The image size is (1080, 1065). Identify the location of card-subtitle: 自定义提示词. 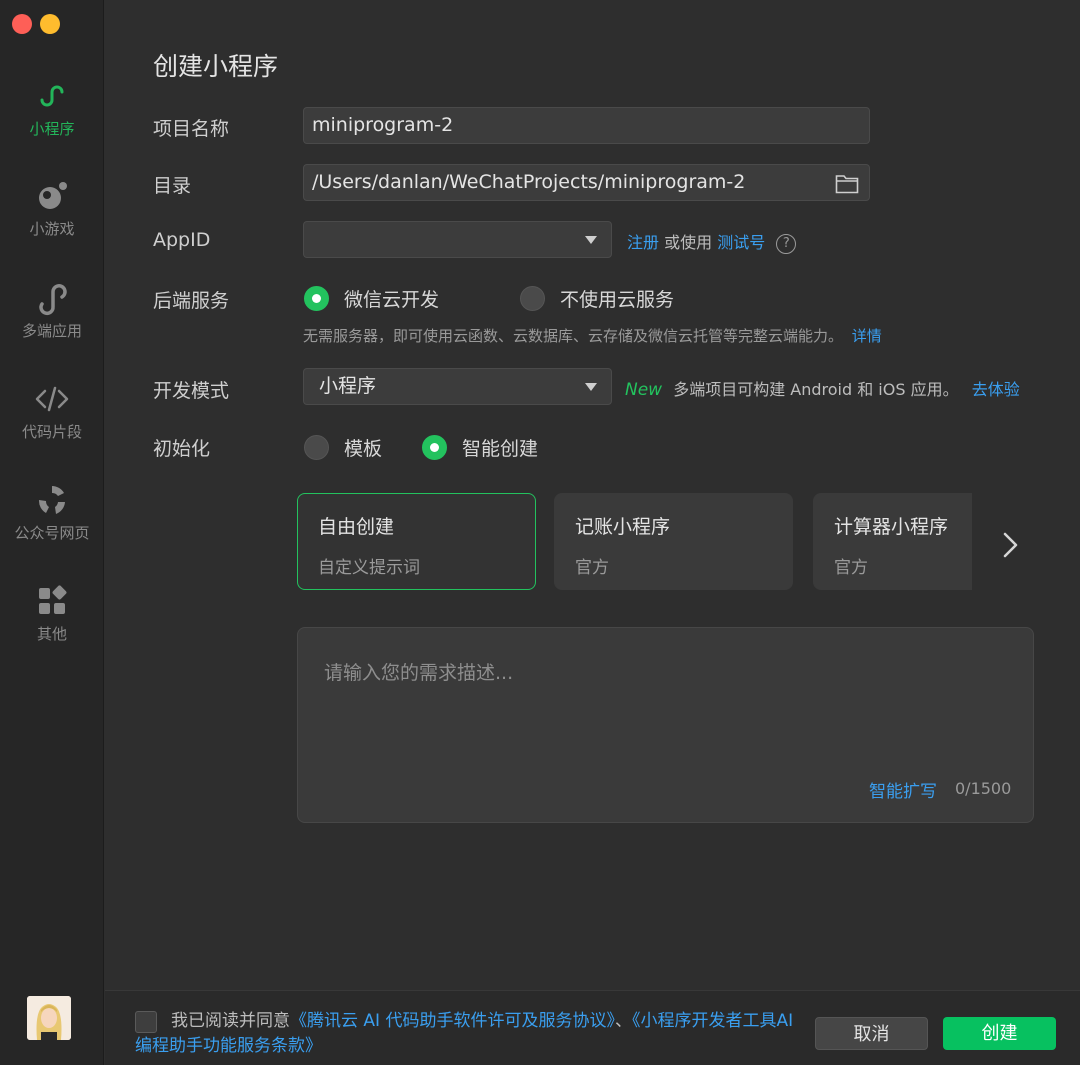
(369, 568).